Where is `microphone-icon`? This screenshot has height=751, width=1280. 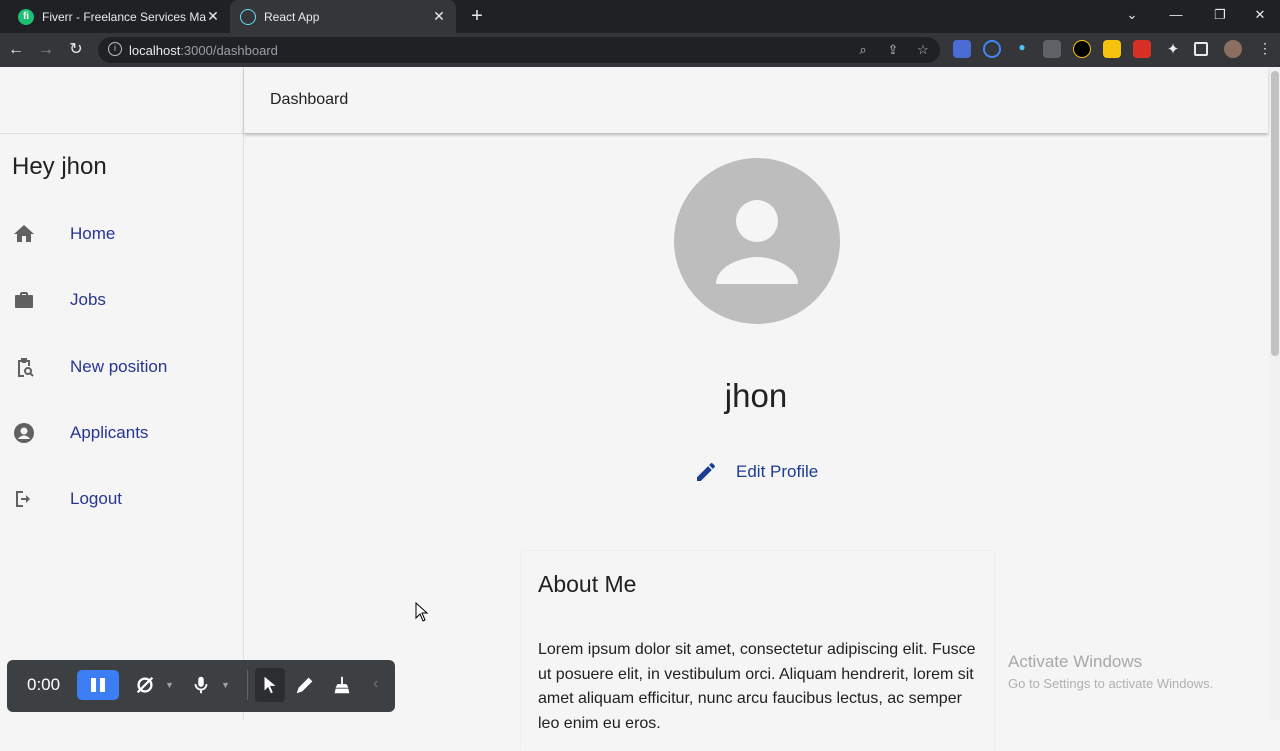
microphone-icon is located at coordinates (201, 685).